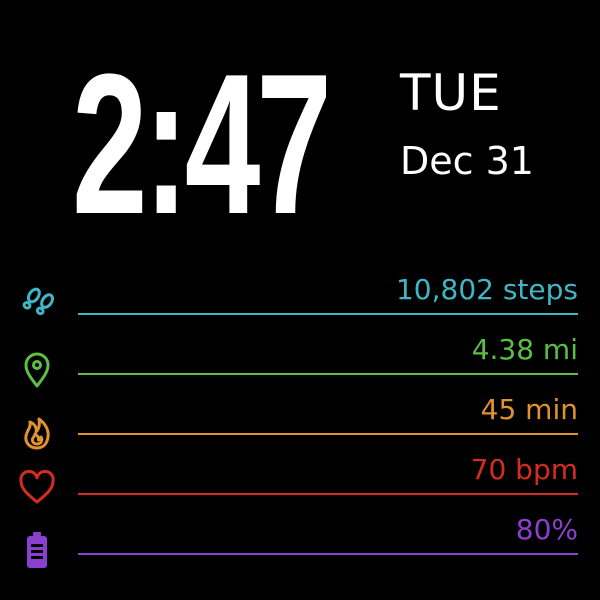 The image size is (600, 600). I want to click on stat-row-distance: 4.38 mi, so click(300, 356).